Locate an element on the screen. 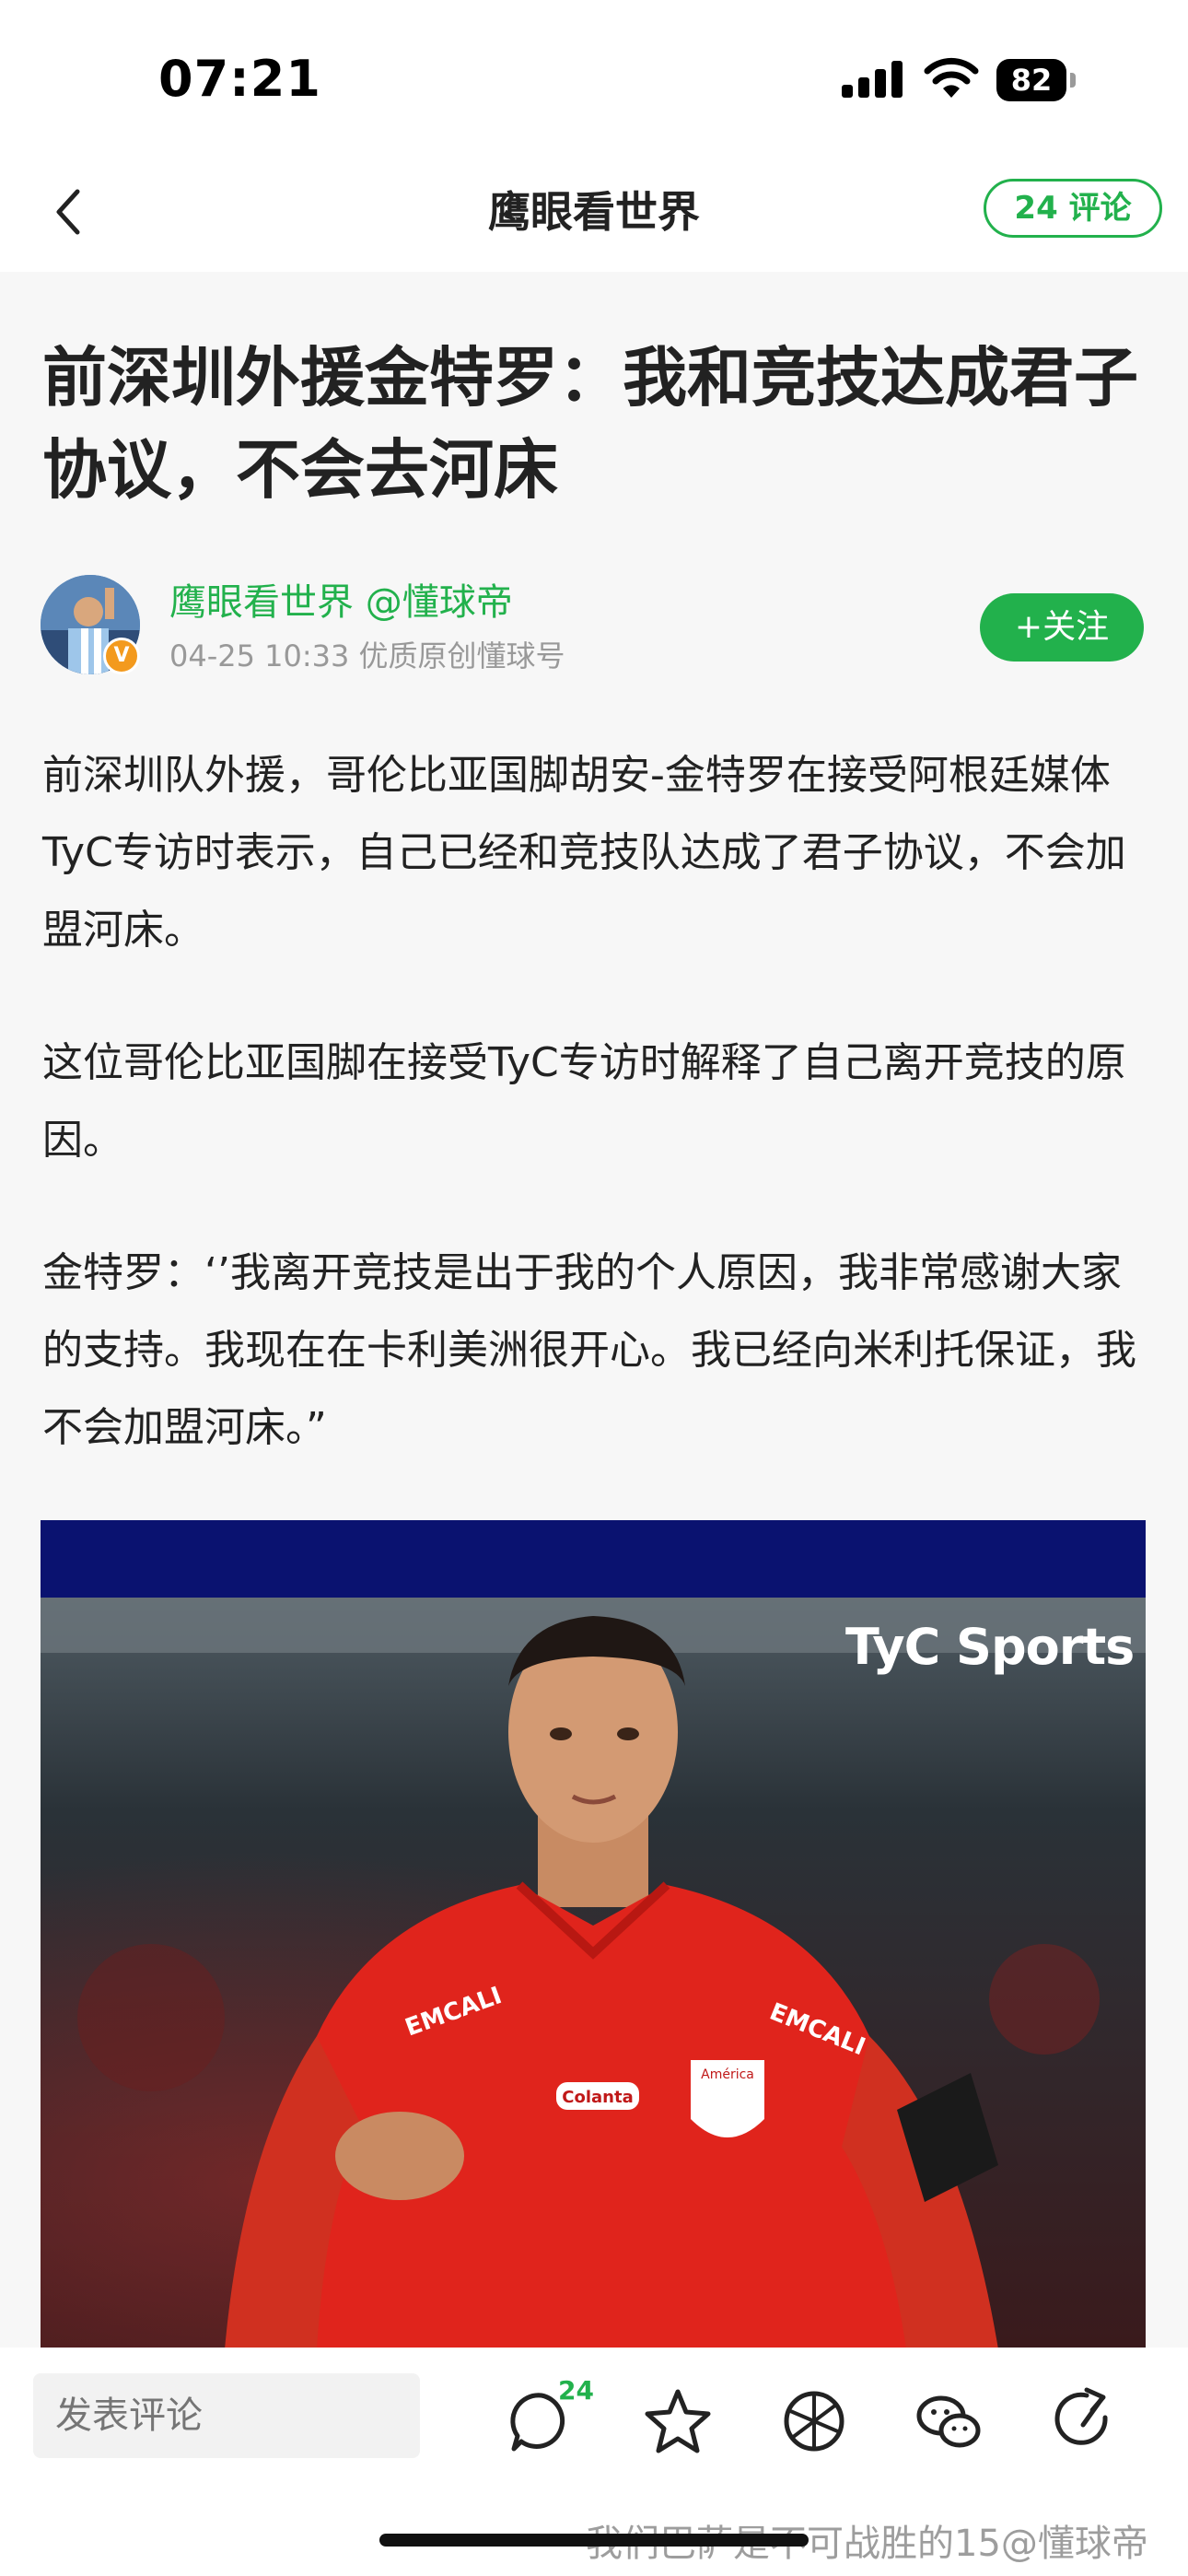  battery-indicator: 82 is located at coordinates (1036, 80).